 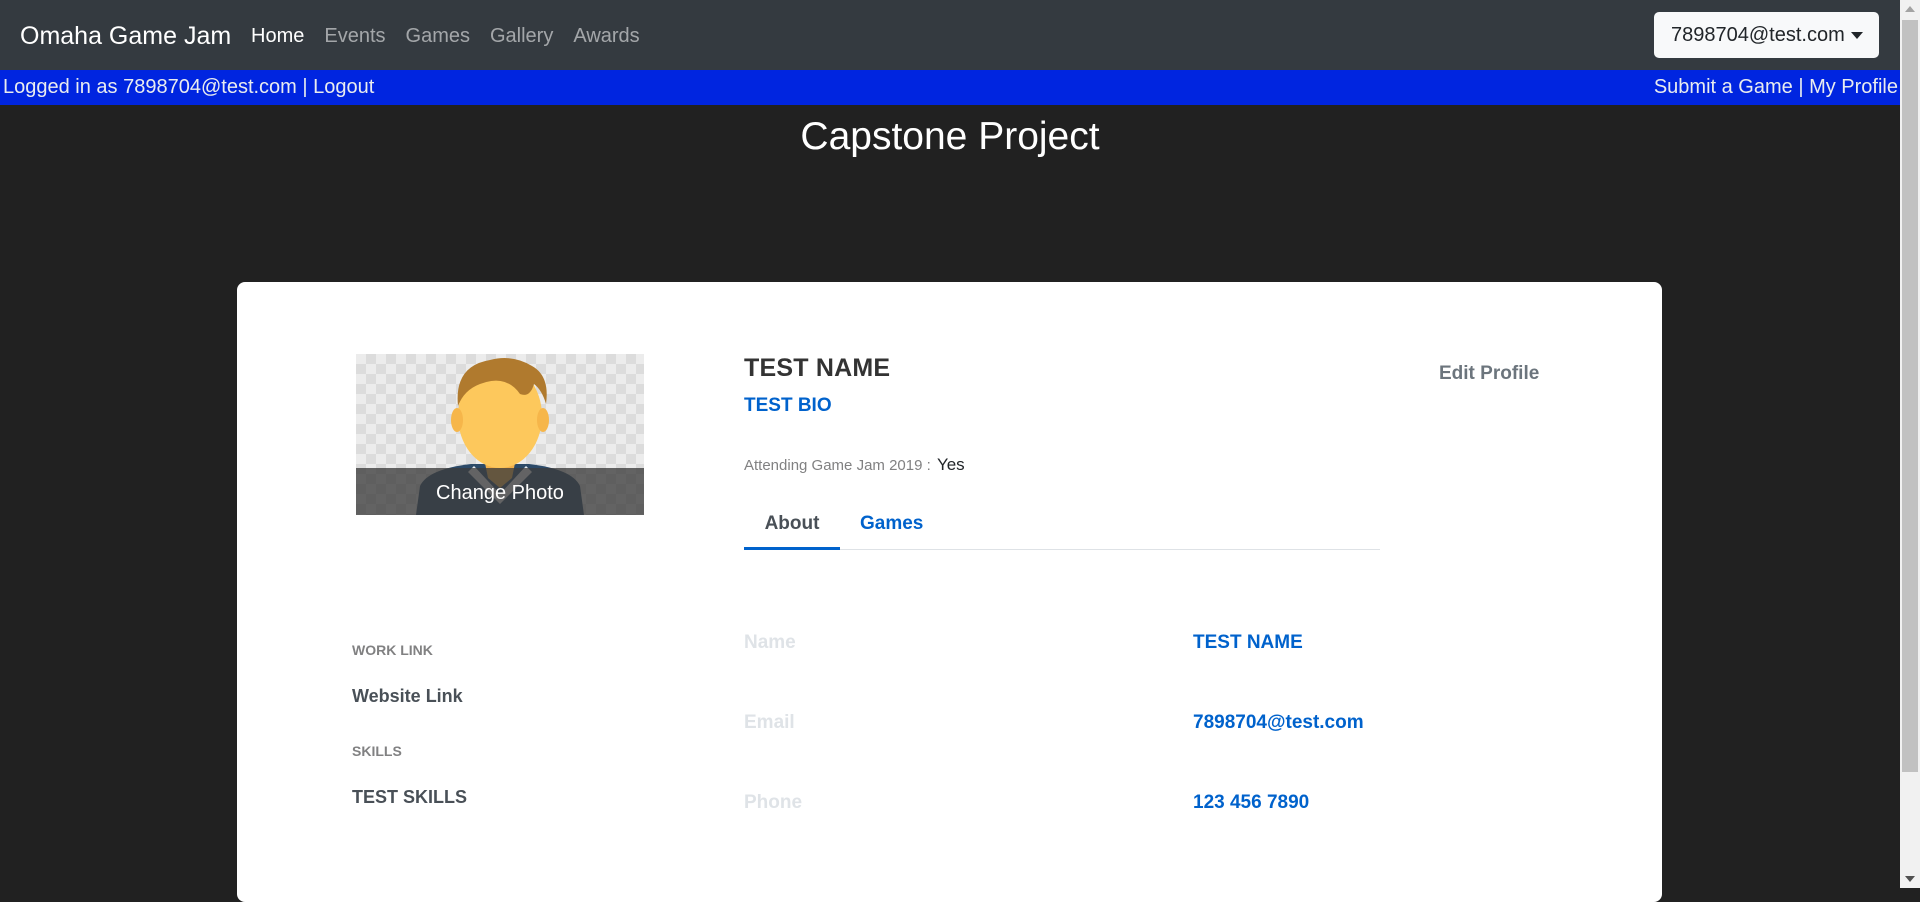 I want to click on vertical-scrollbar, so click(x=1910, y=444).